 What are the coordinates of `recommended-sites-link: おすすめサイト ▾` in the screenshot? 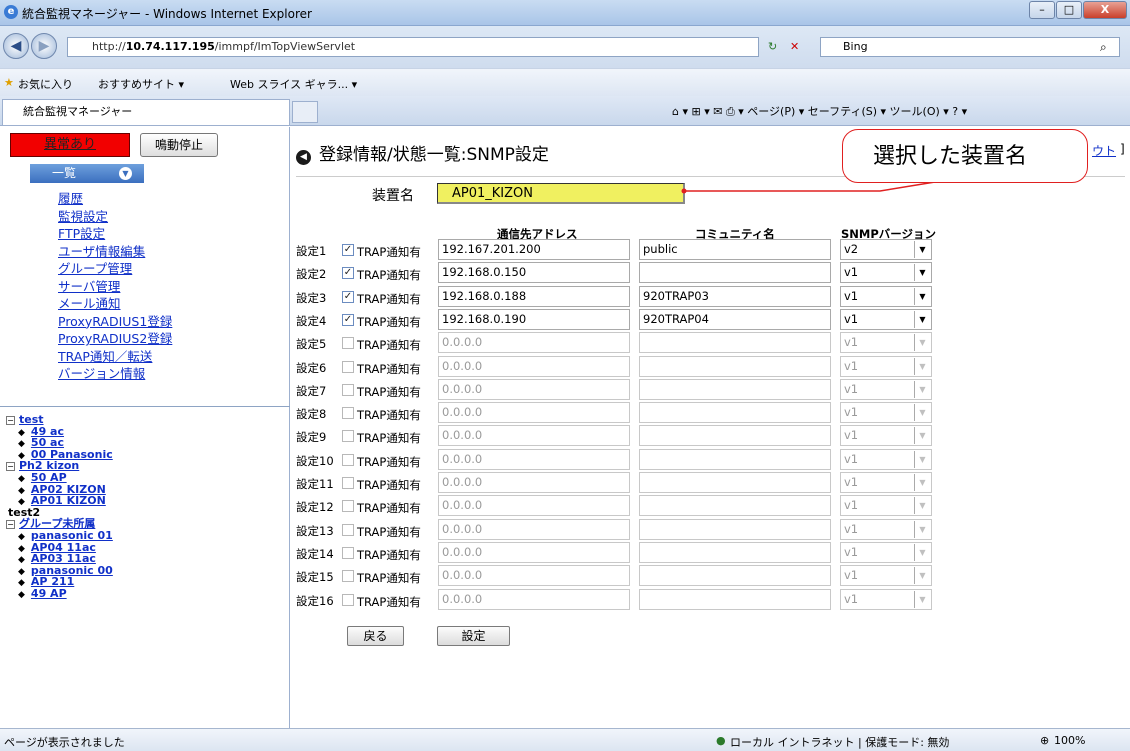 It's located at (141, 84).